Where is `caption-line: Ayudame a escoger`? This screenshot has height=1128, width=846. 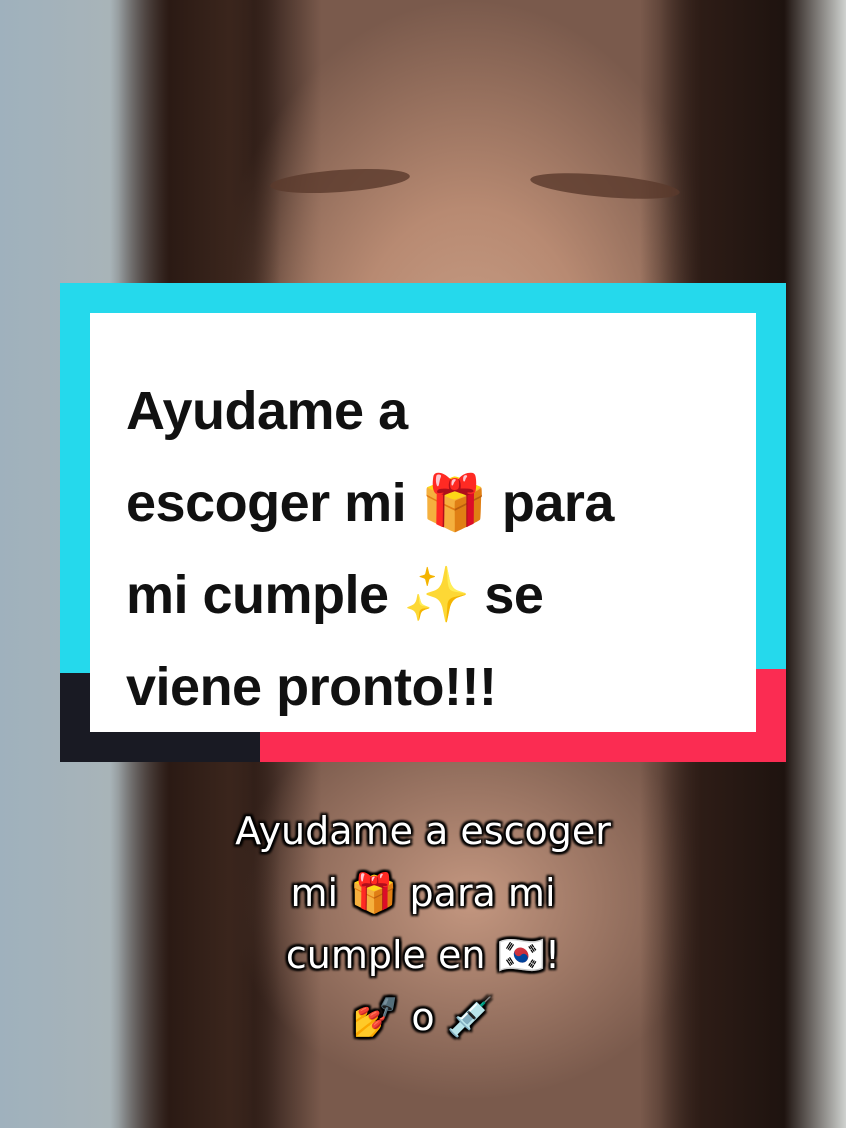
caption-line: Ayudame a escoger is located at coordinates (423, 831).